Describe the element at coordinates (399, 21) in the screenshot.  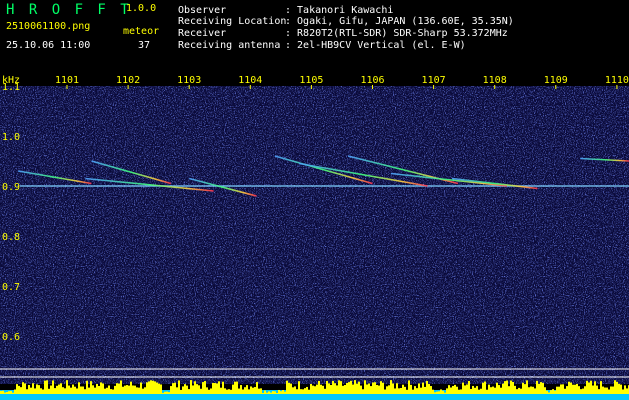
I see `location-value: : Ogaki, Gifu, JAPAN (136.60E, 35.35N)` at that location.